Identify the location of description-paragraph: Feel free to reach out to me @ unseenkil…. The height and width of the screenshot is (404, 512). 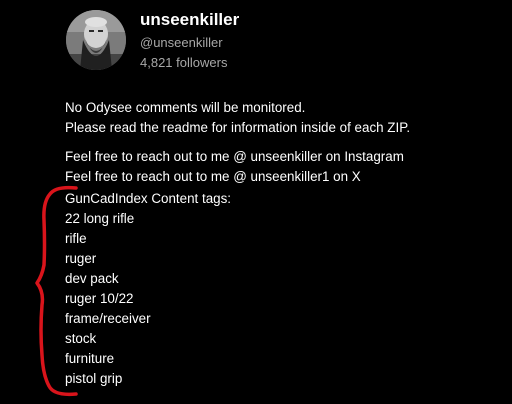
(285, 167).